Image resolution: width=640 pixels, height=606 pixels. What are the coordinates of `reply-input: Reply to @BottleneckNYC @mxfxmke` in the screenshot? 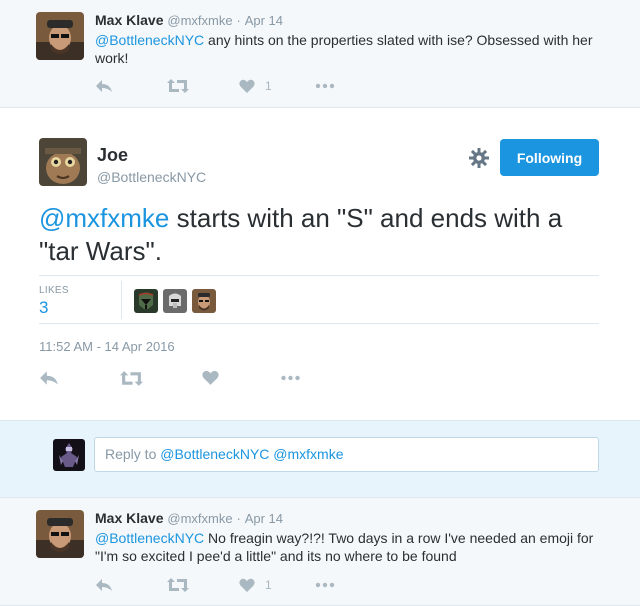 It's located at (346, 454).